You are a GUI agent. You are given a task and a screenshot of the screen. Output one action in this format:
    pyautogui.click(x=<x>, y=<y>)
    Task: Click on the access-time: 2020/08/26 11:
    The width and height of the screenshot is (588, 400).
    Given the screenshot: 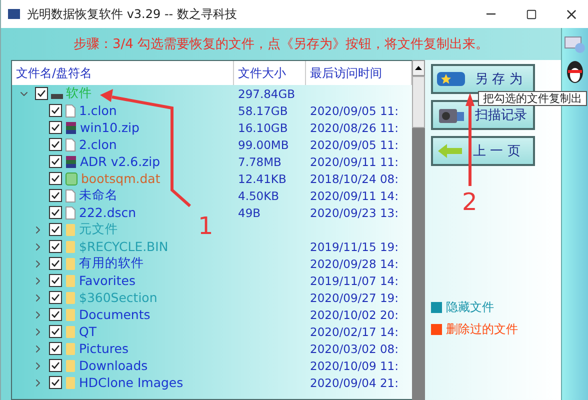 What is the action you would take?
    pyautogui.click(x=354, y=128)
    